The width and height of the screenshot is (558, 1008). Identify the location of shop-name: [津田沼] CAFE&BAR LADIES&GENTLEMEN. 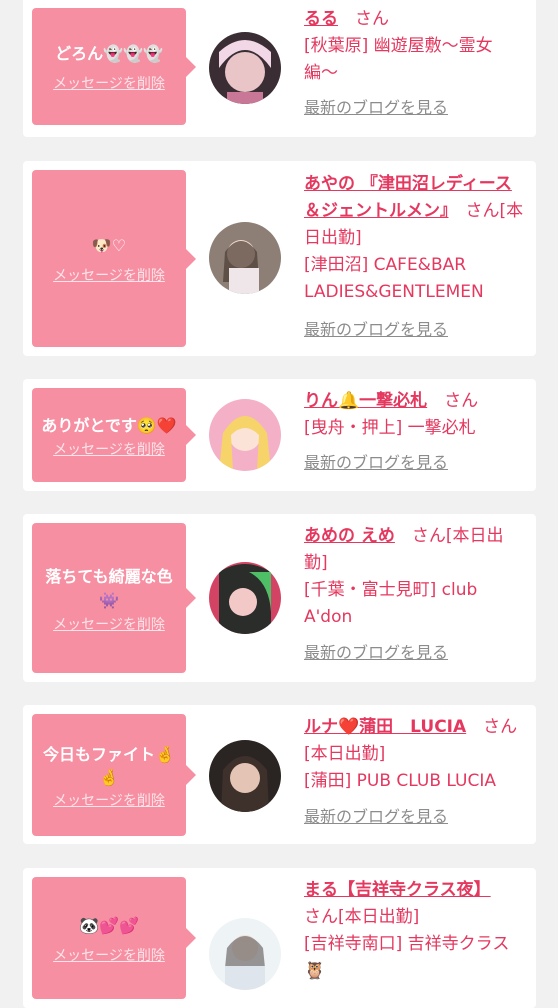
(394, 278).